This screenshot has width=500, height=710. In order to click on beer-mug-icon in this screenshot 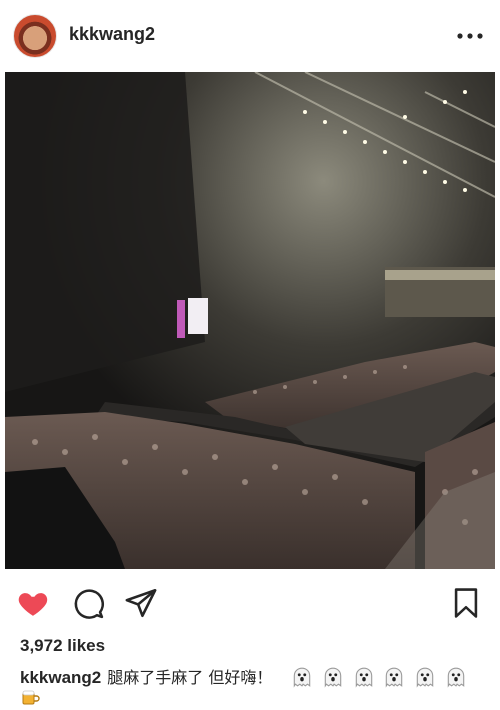, I will do `click(30, 697)`.